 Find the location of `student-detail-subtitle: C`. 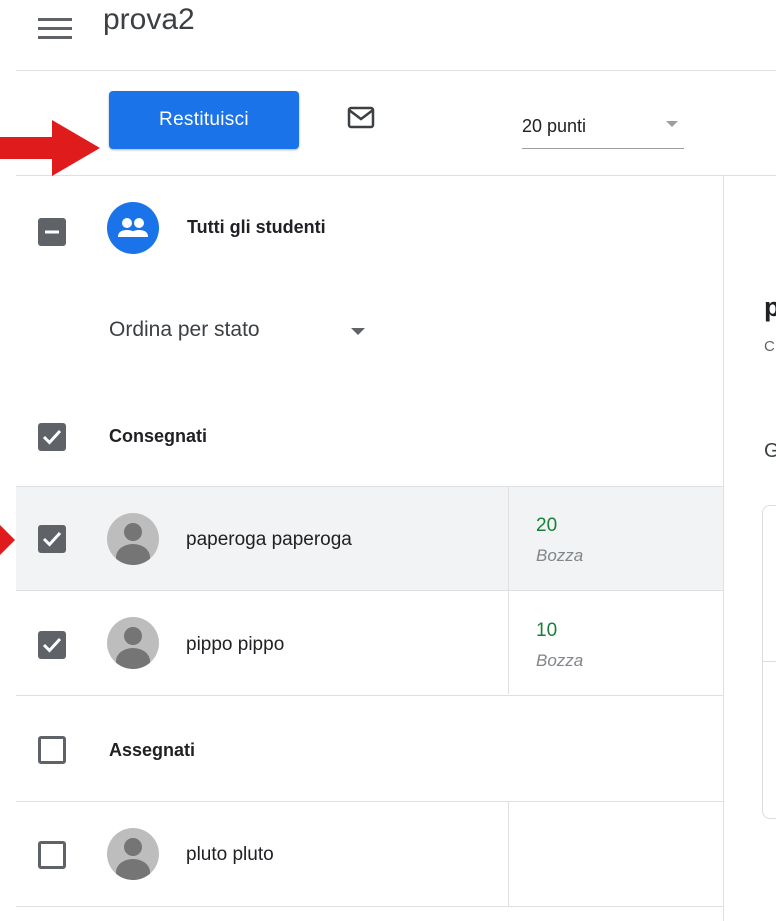

student-detail-subtitle: C is located at coordinates (769, 346).